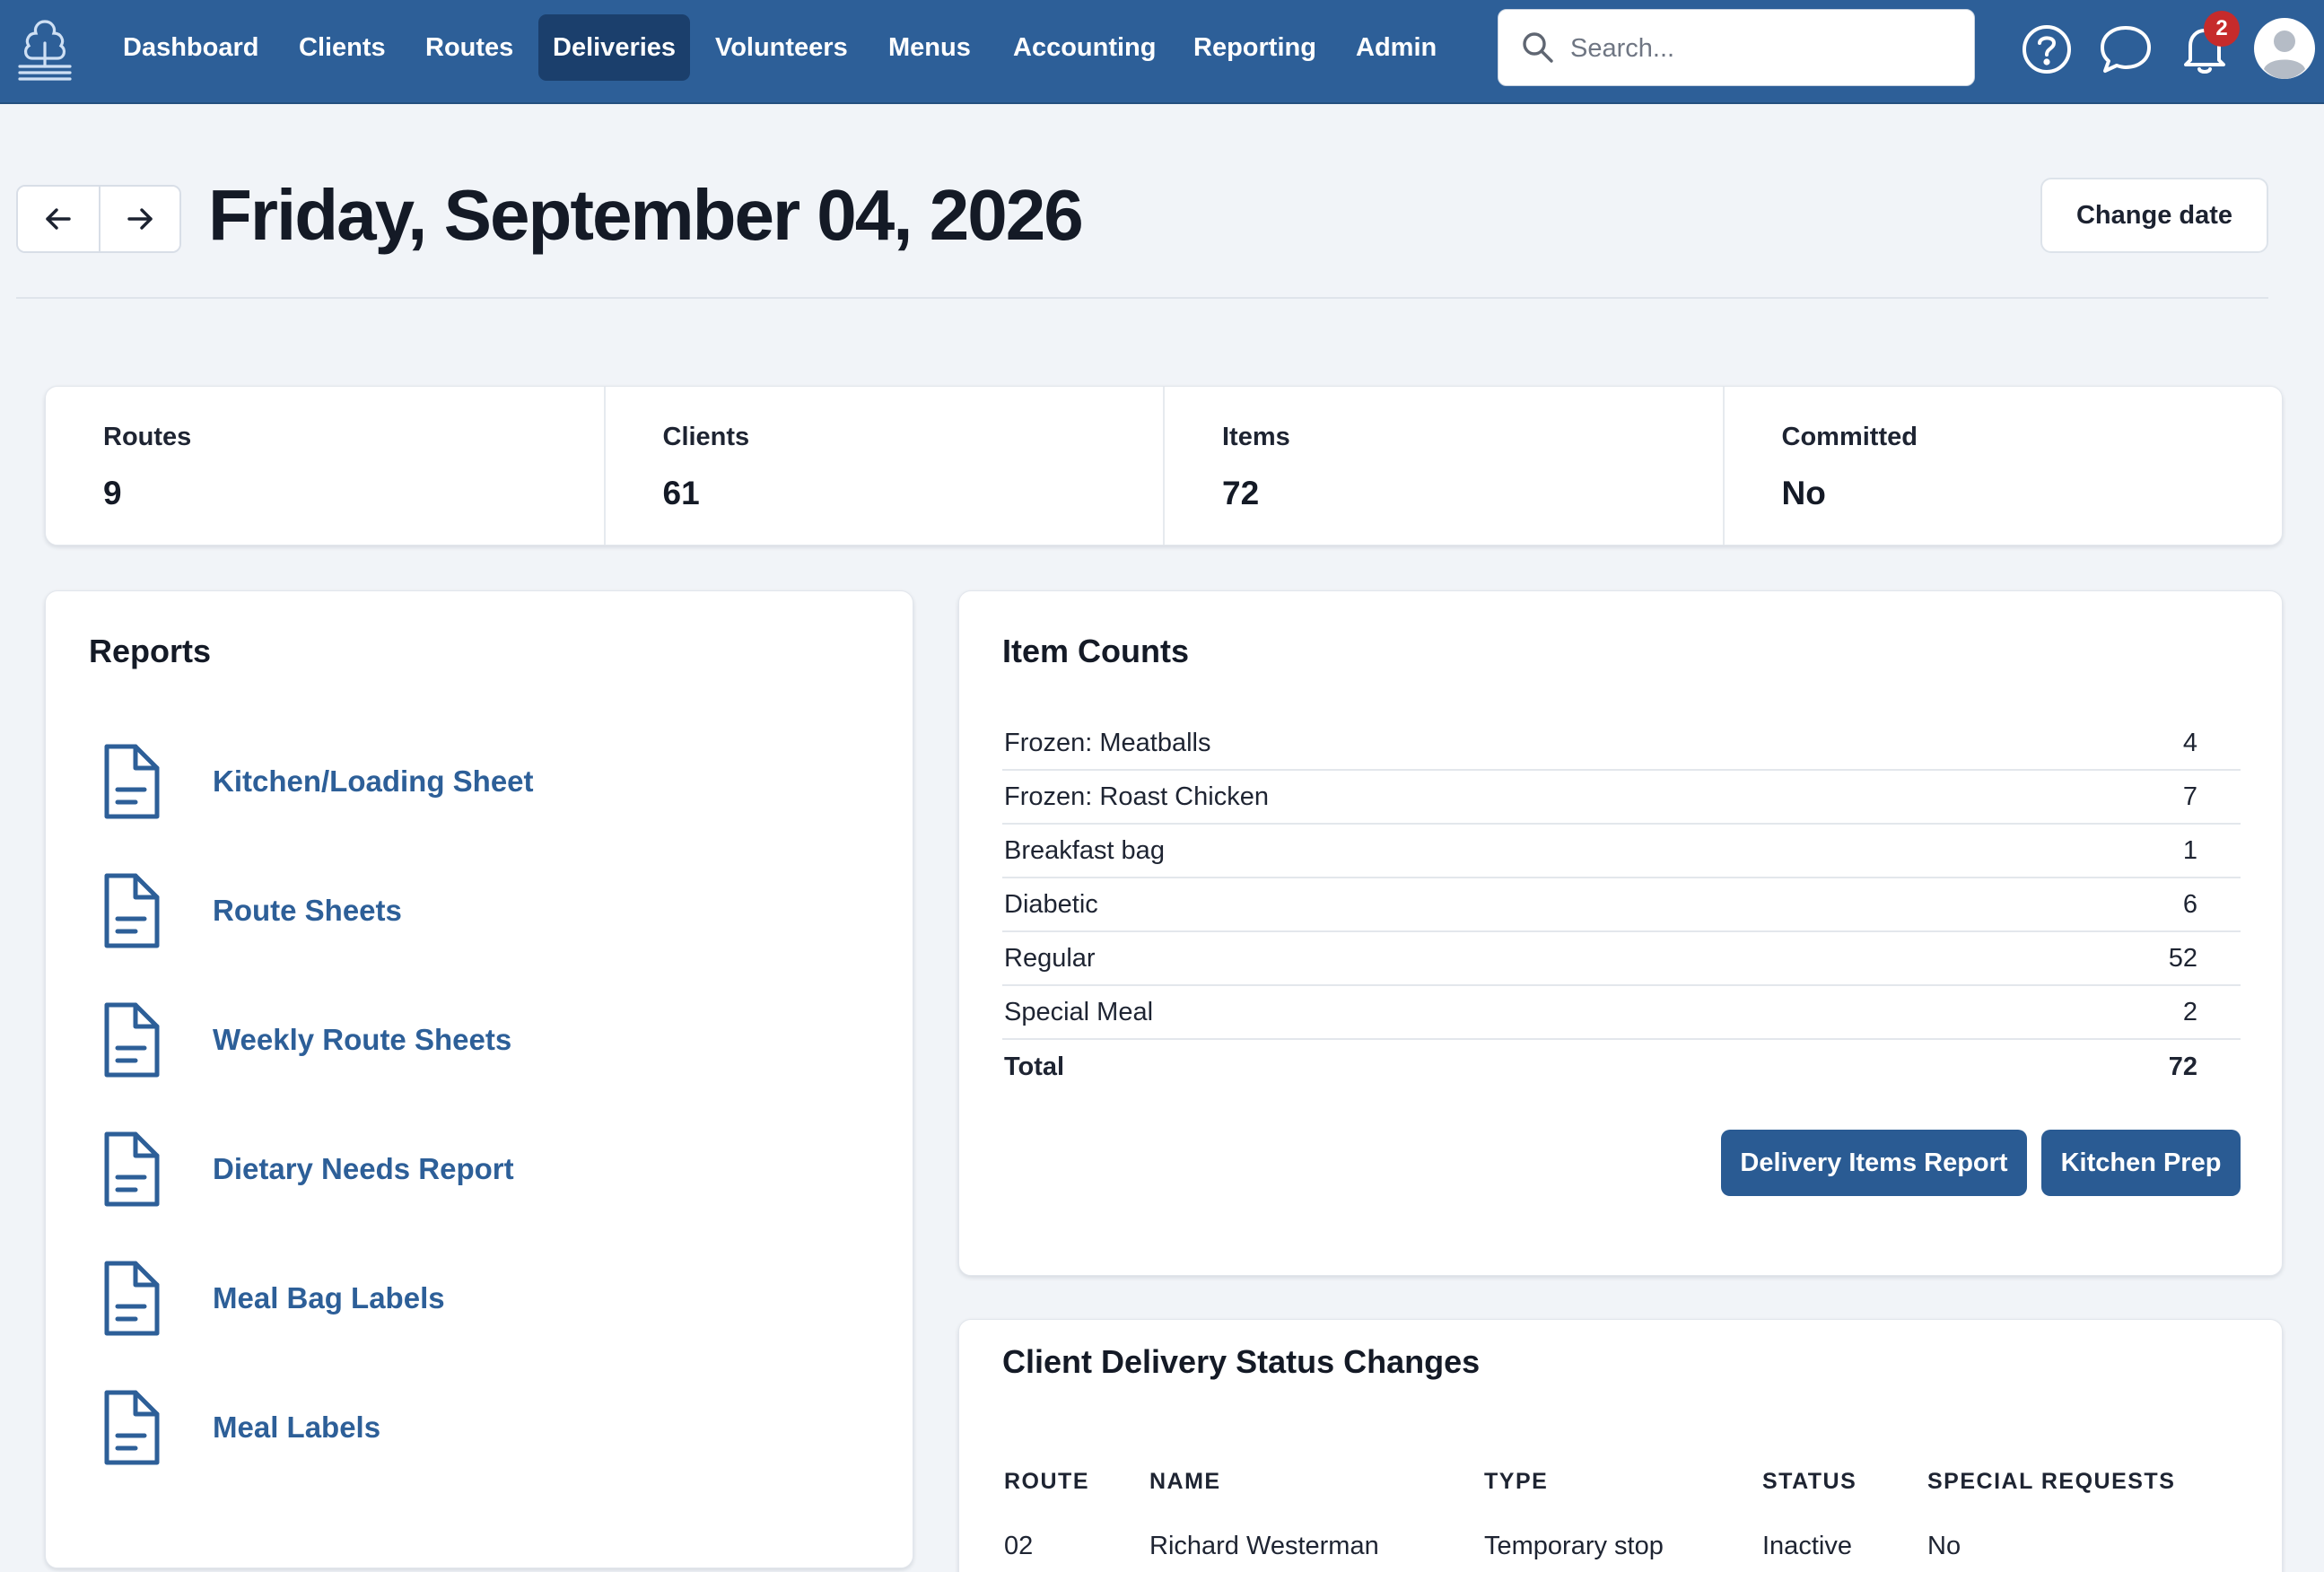 The image size is (2324, 1572). What do you see at coordinates (2046, 50) in the screenshot?
I see `help-icon` at bounding box center [2046, 50].